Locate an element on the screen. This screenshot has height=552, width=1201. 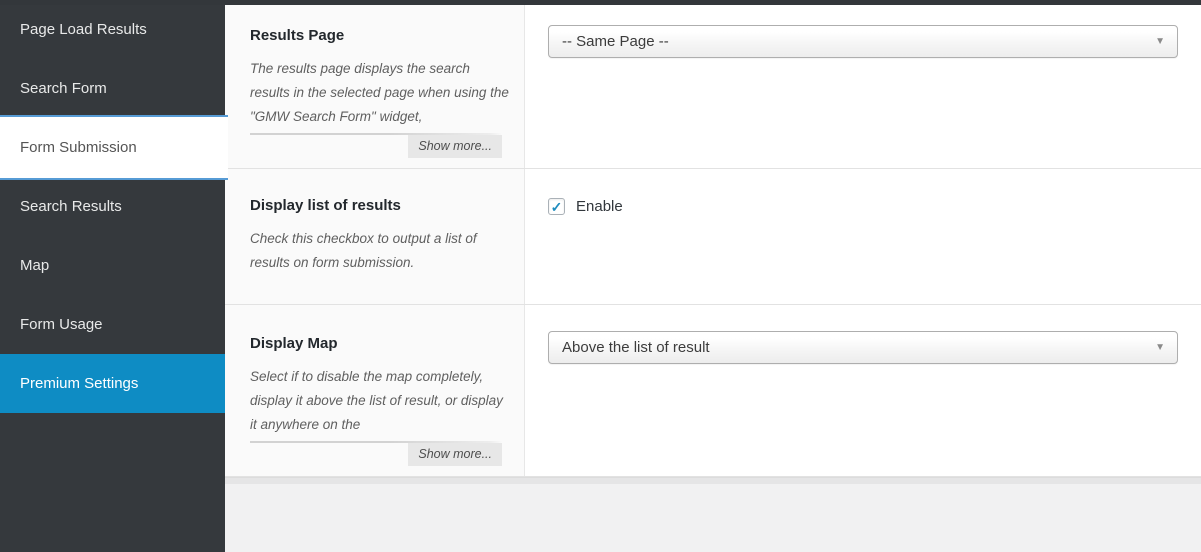
select-selected-value: -- Same Page -- is located at coordinates (615, 41).